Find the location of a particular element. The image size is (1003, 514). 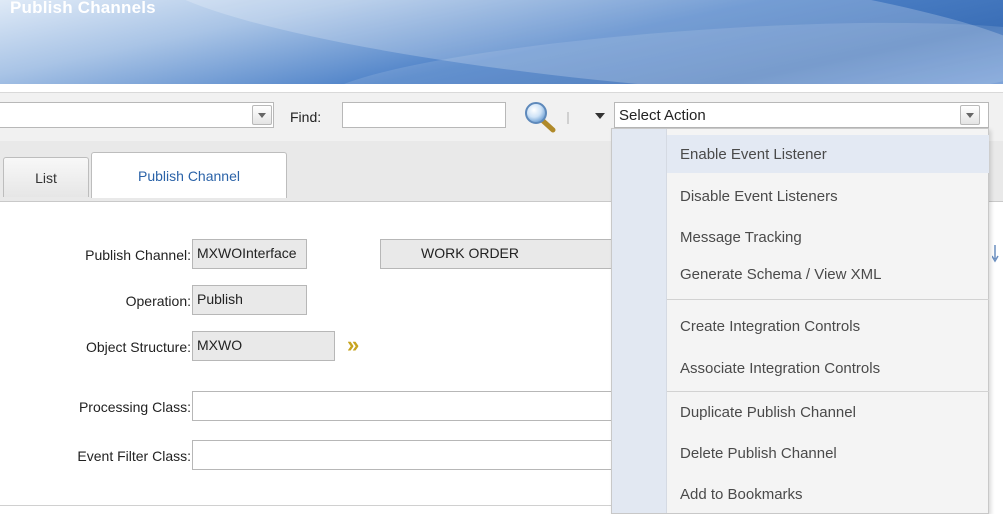

menu-item-label: Add to Bookmarks is located at coordinates (741, 494).